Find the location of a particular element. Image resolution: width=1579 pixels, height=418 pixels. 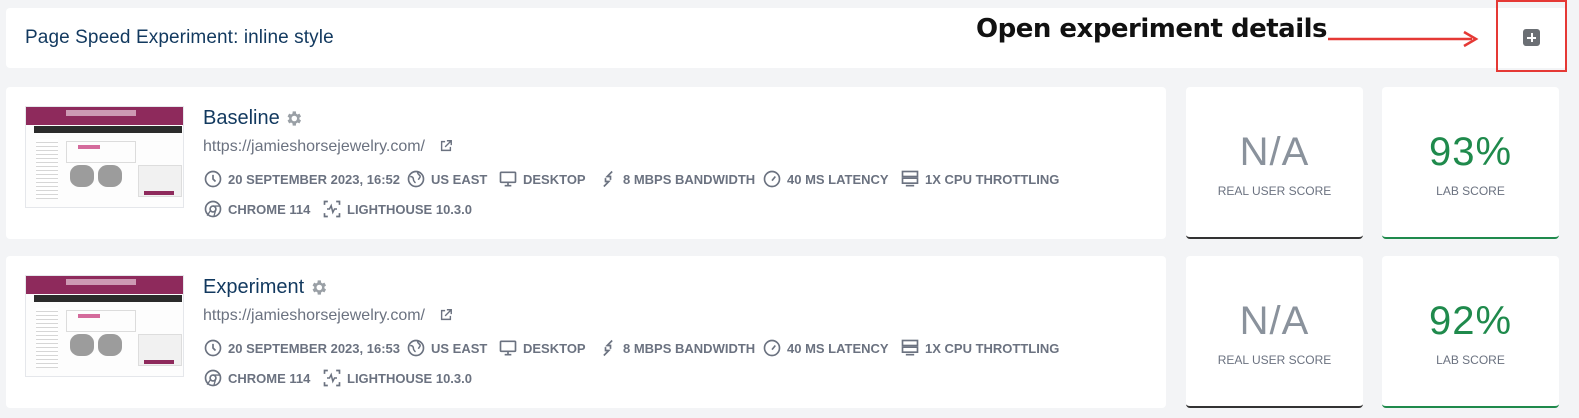

annotation-arrow-icon is located at coordinates (1403, 39).